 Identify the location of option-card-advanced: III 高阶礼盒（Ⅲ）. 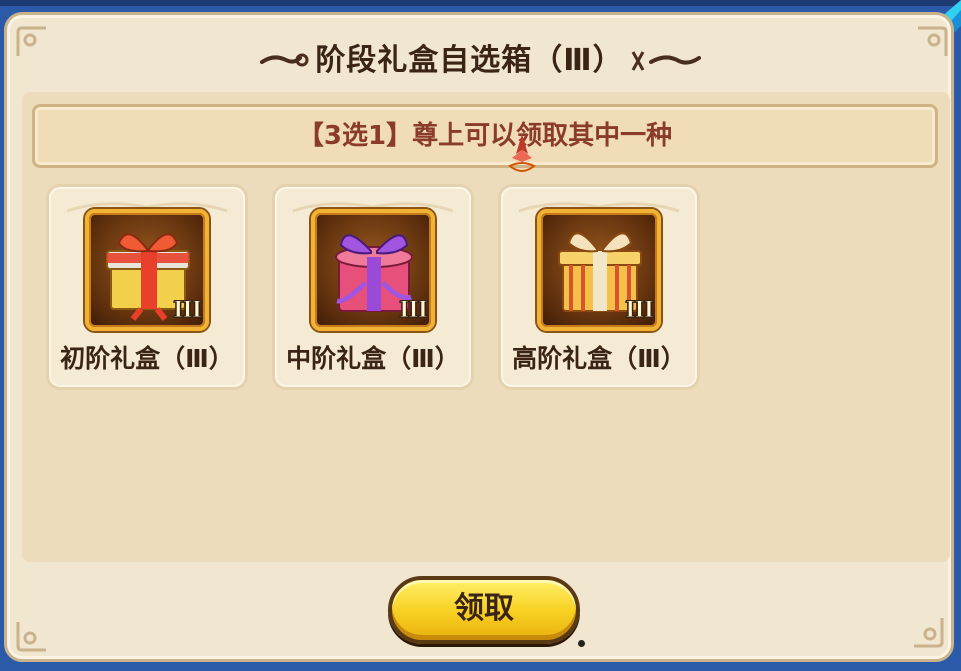
(599, 287).